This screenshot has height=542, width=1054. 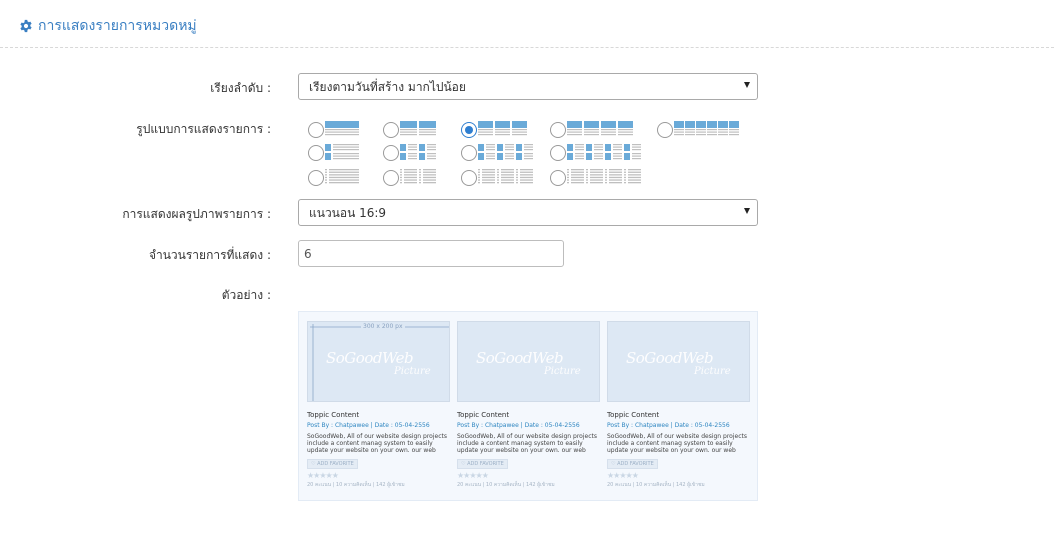 I want to click on item-count-label: จำนวนรายการที่แสดง :, so click(x=209, y=255).